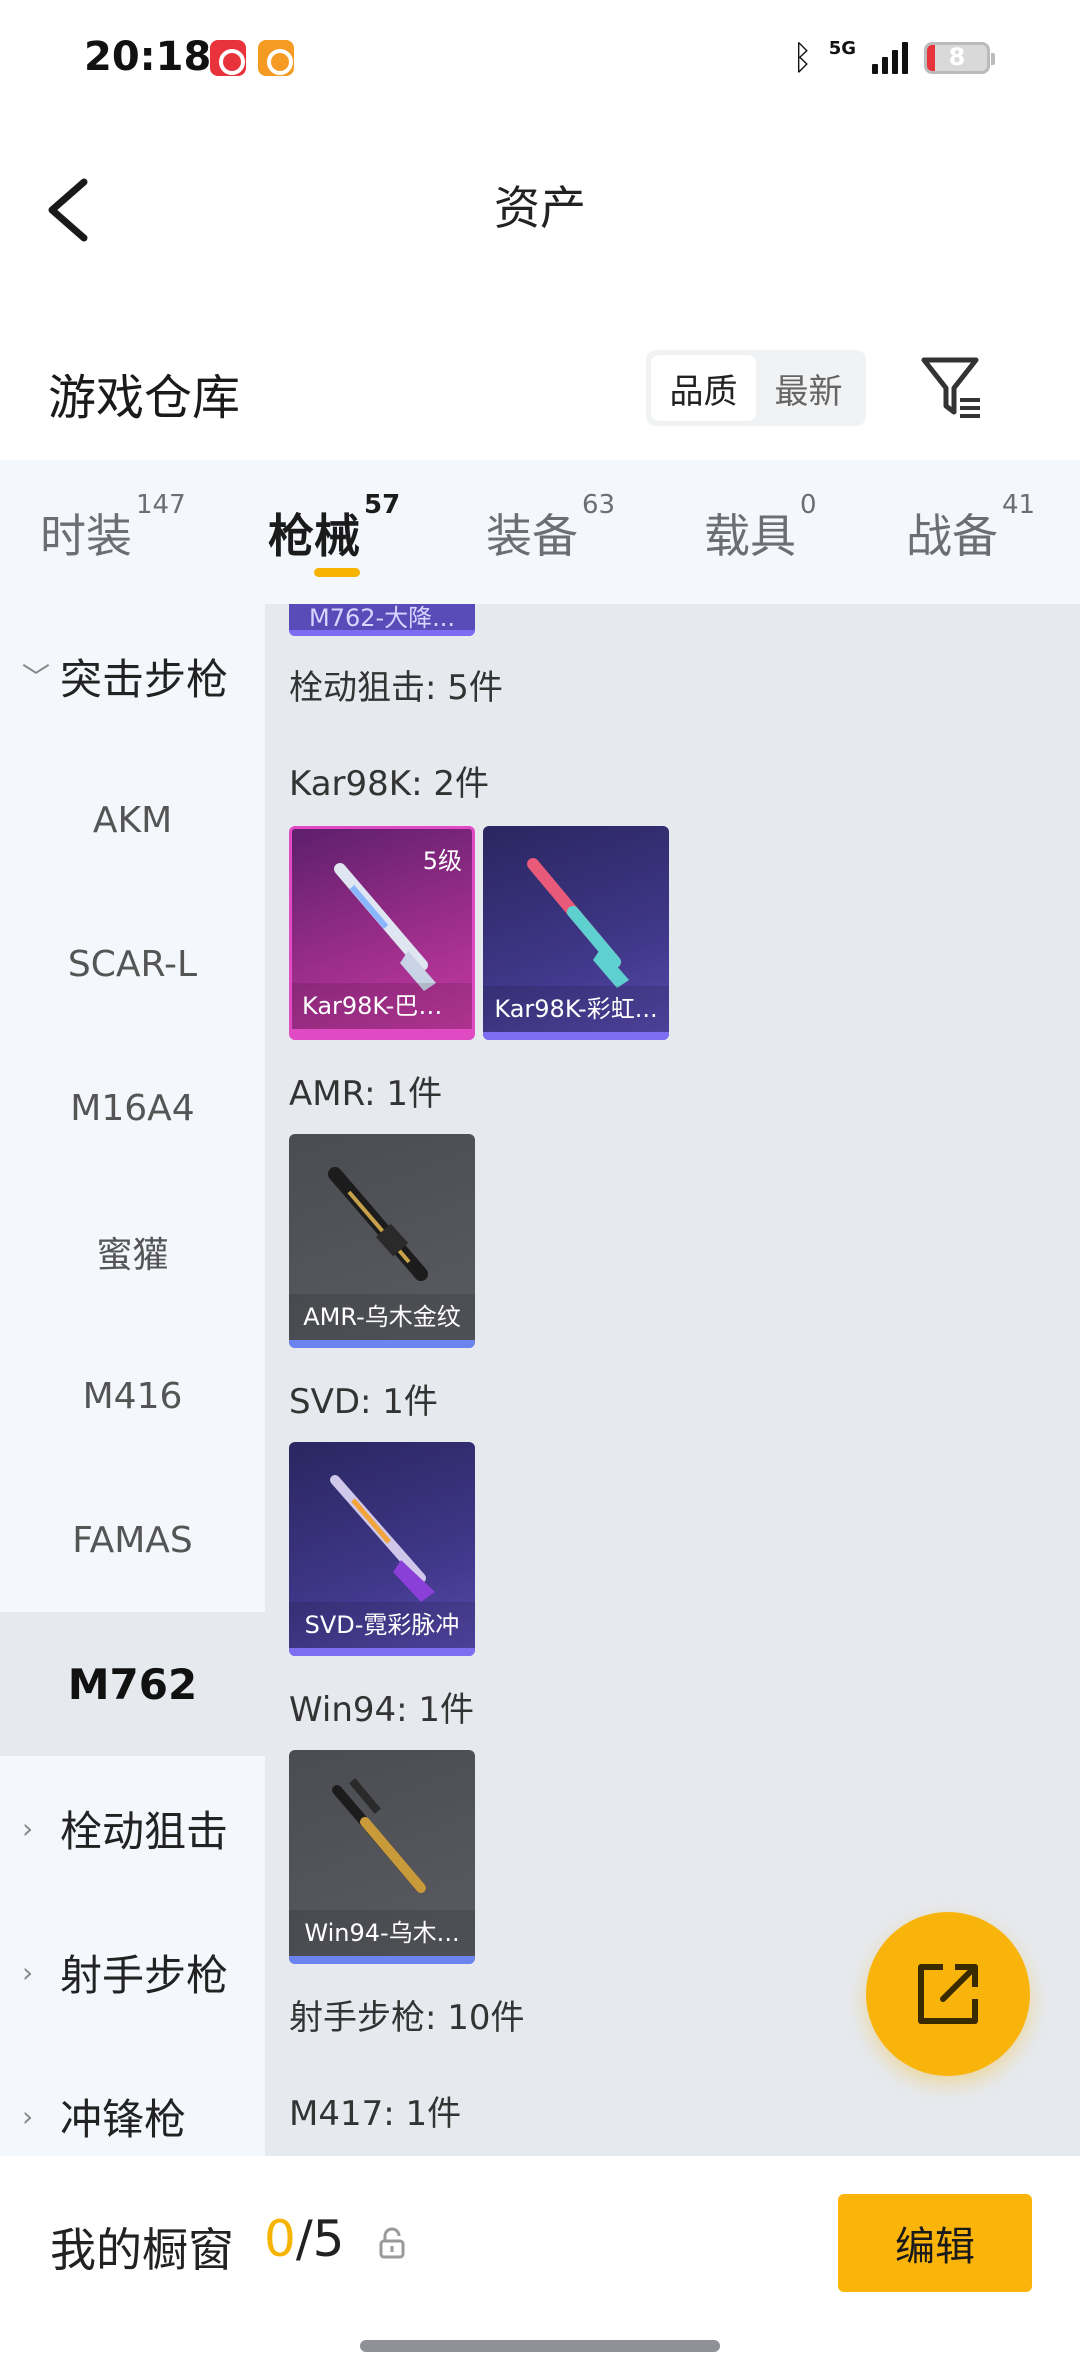  I want to click on status-icons: ᛒ 5G 8, so click(893, 57).